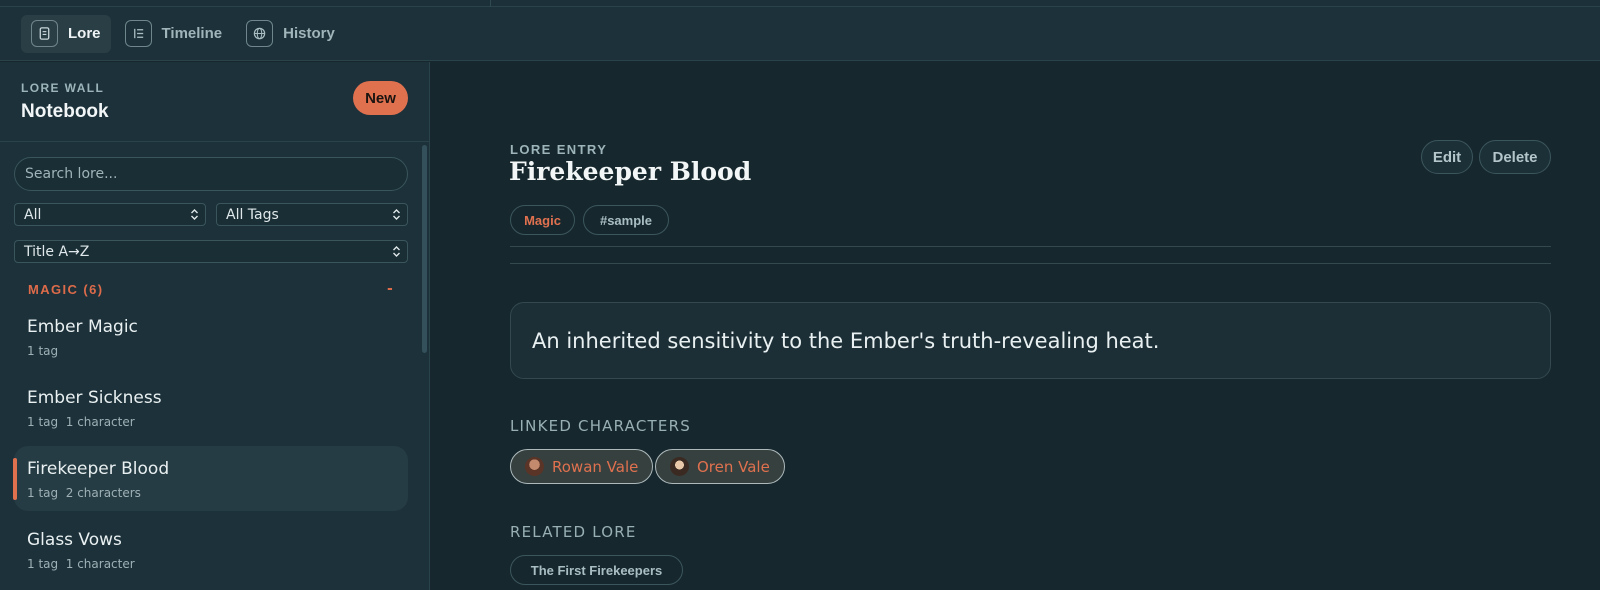 Image resolution: width=1600 pixels, height=590 pixels. What do you see at coordinates (424, 249) in the screenshot?
I see `sidebar-scrollbar` at bounding box center [424, 249].